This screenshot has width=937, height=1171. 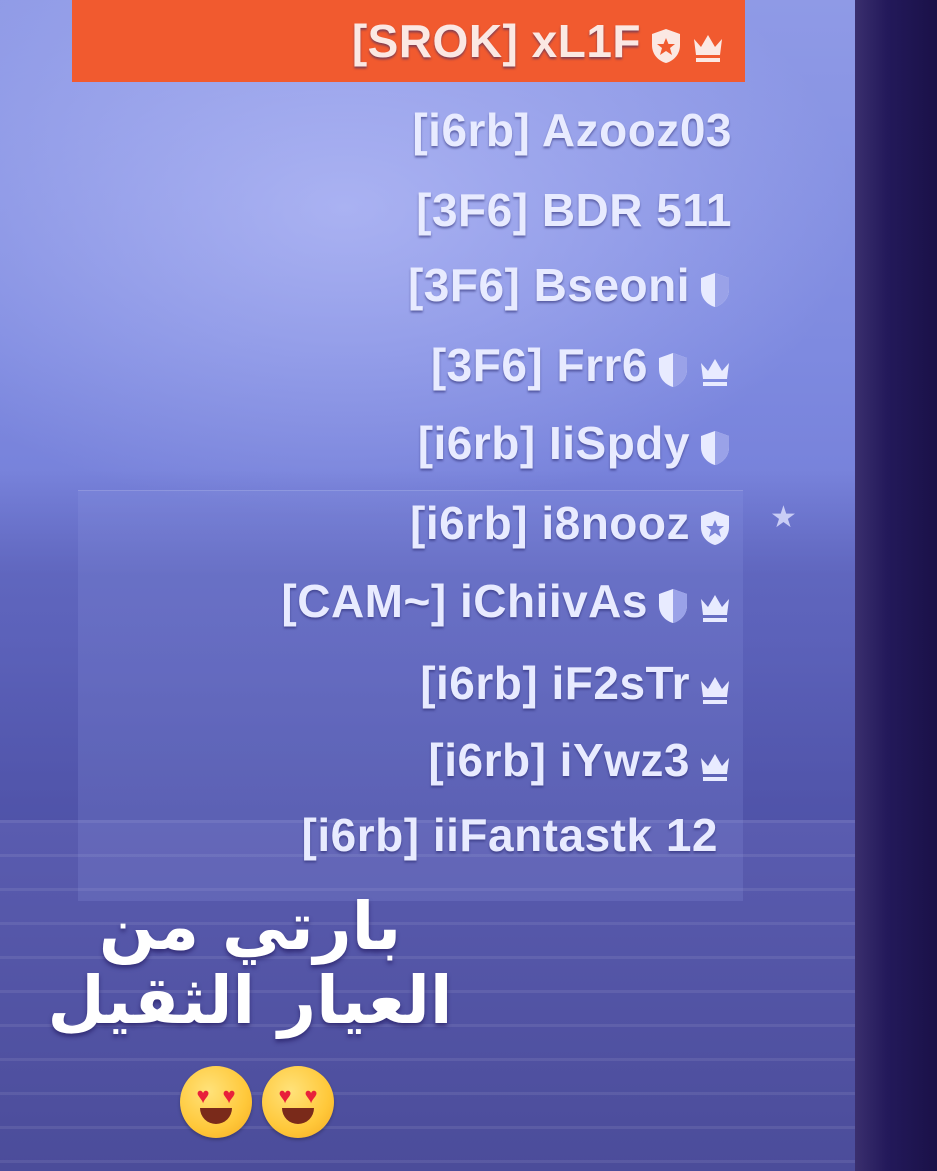 I want to click on player-name: [3F6] BDR 511, so click(x=574, y=210).